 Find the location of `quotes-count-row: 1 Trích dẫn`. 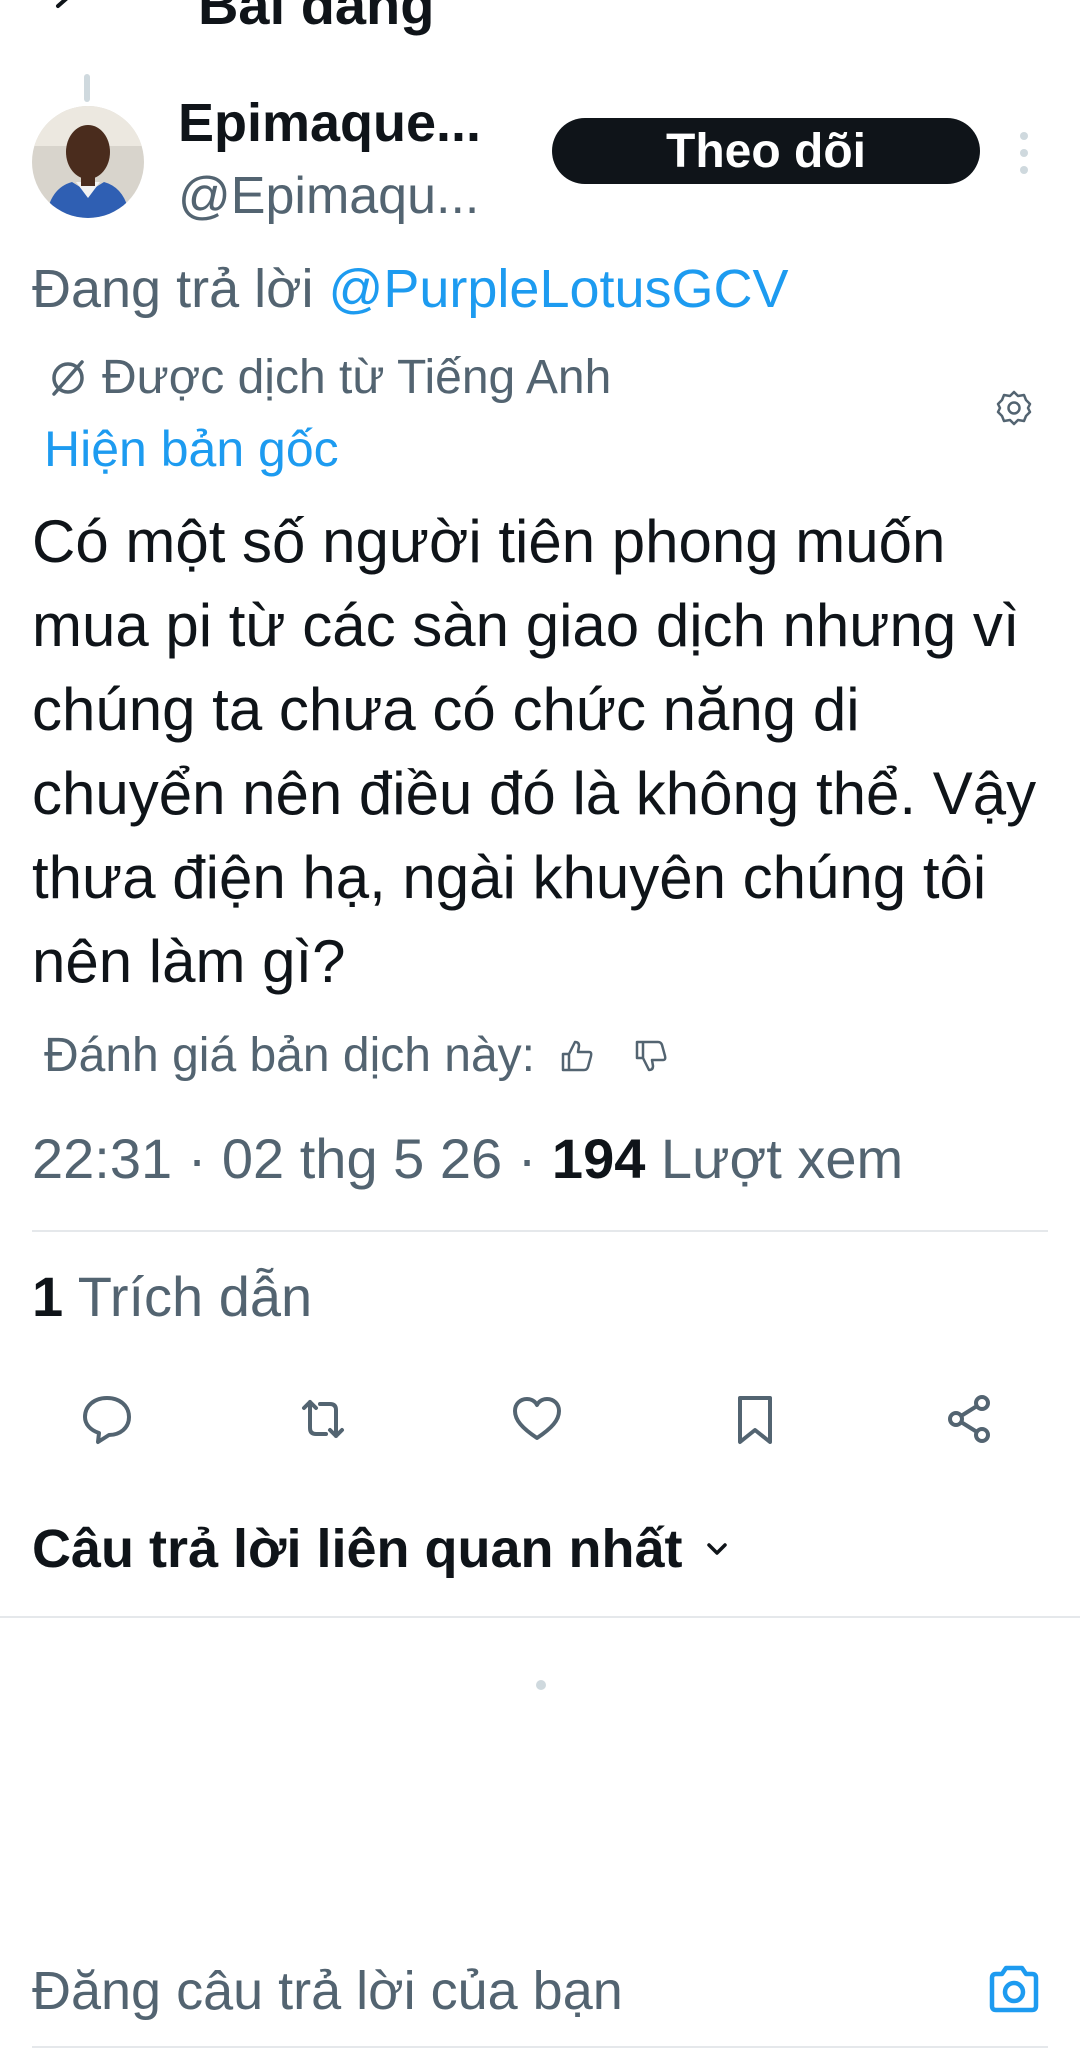

quotes-count-row: 1 Trích dẫn is located at coordinates (172, 1296).